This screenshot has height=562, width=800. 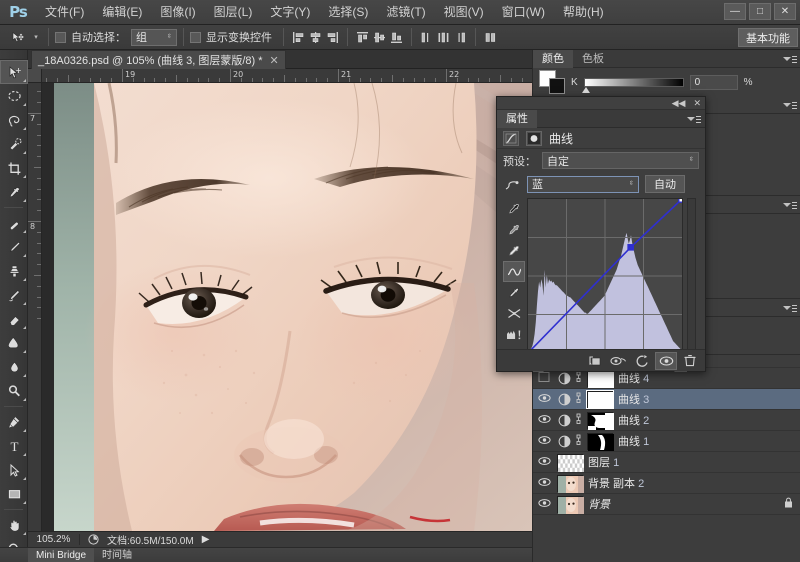 I want to click on reset-adjustment-button, so click(x=642, y=361).